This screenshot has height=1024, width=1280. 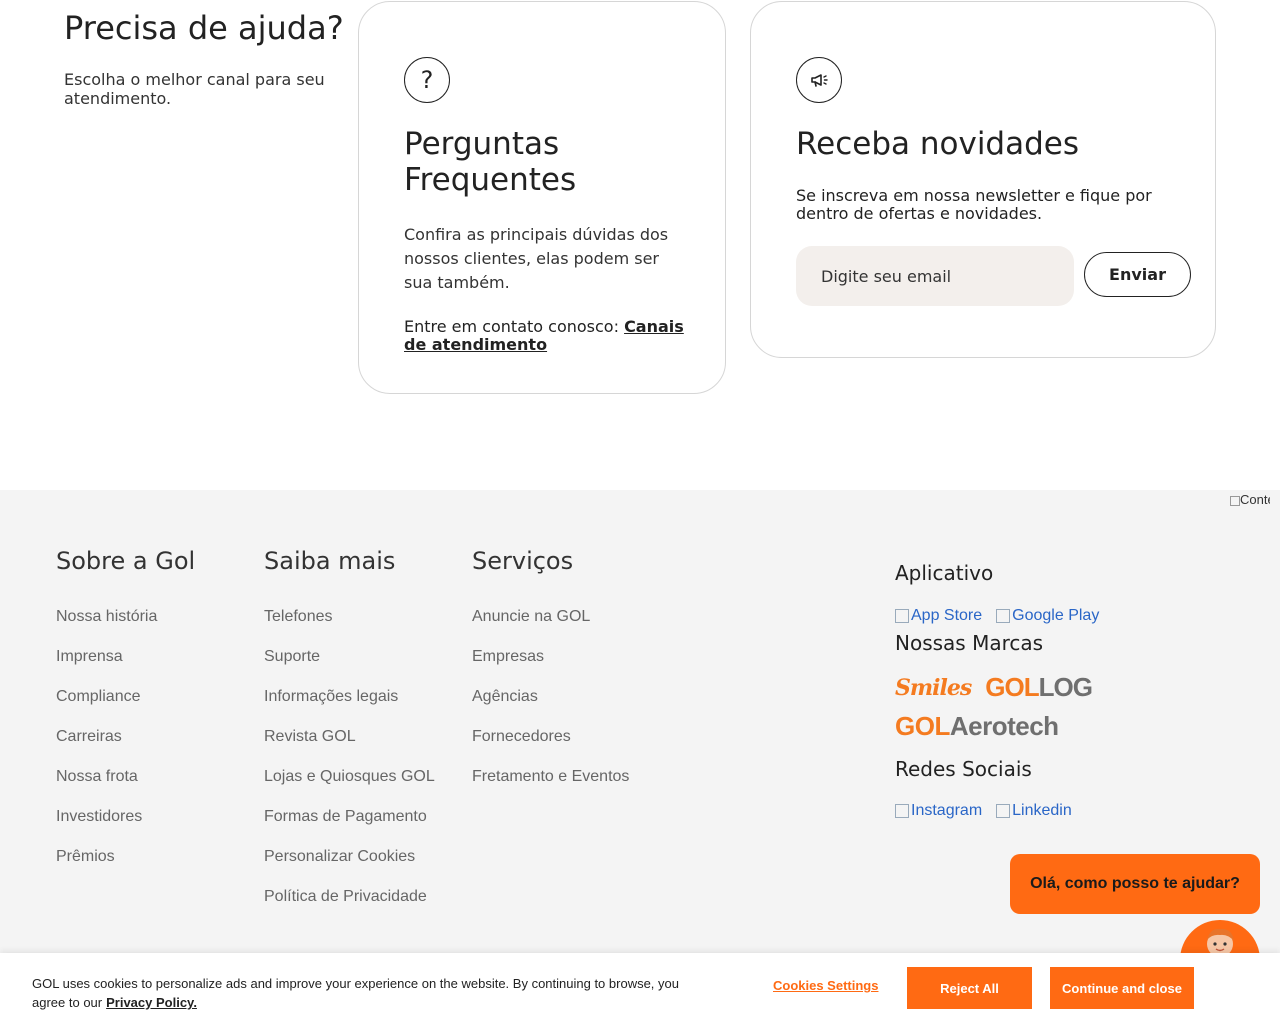 I want to click on instagram-link: Instagram, so click(x=938, y=811).